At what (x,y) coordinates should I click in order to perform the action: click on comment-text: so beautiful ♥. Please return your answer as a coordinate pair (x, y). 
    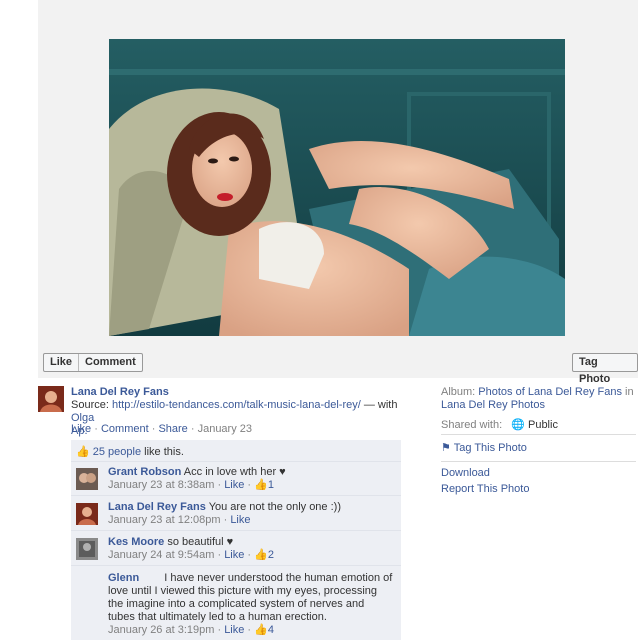
    Looking at the image, I should click on (200, 542).